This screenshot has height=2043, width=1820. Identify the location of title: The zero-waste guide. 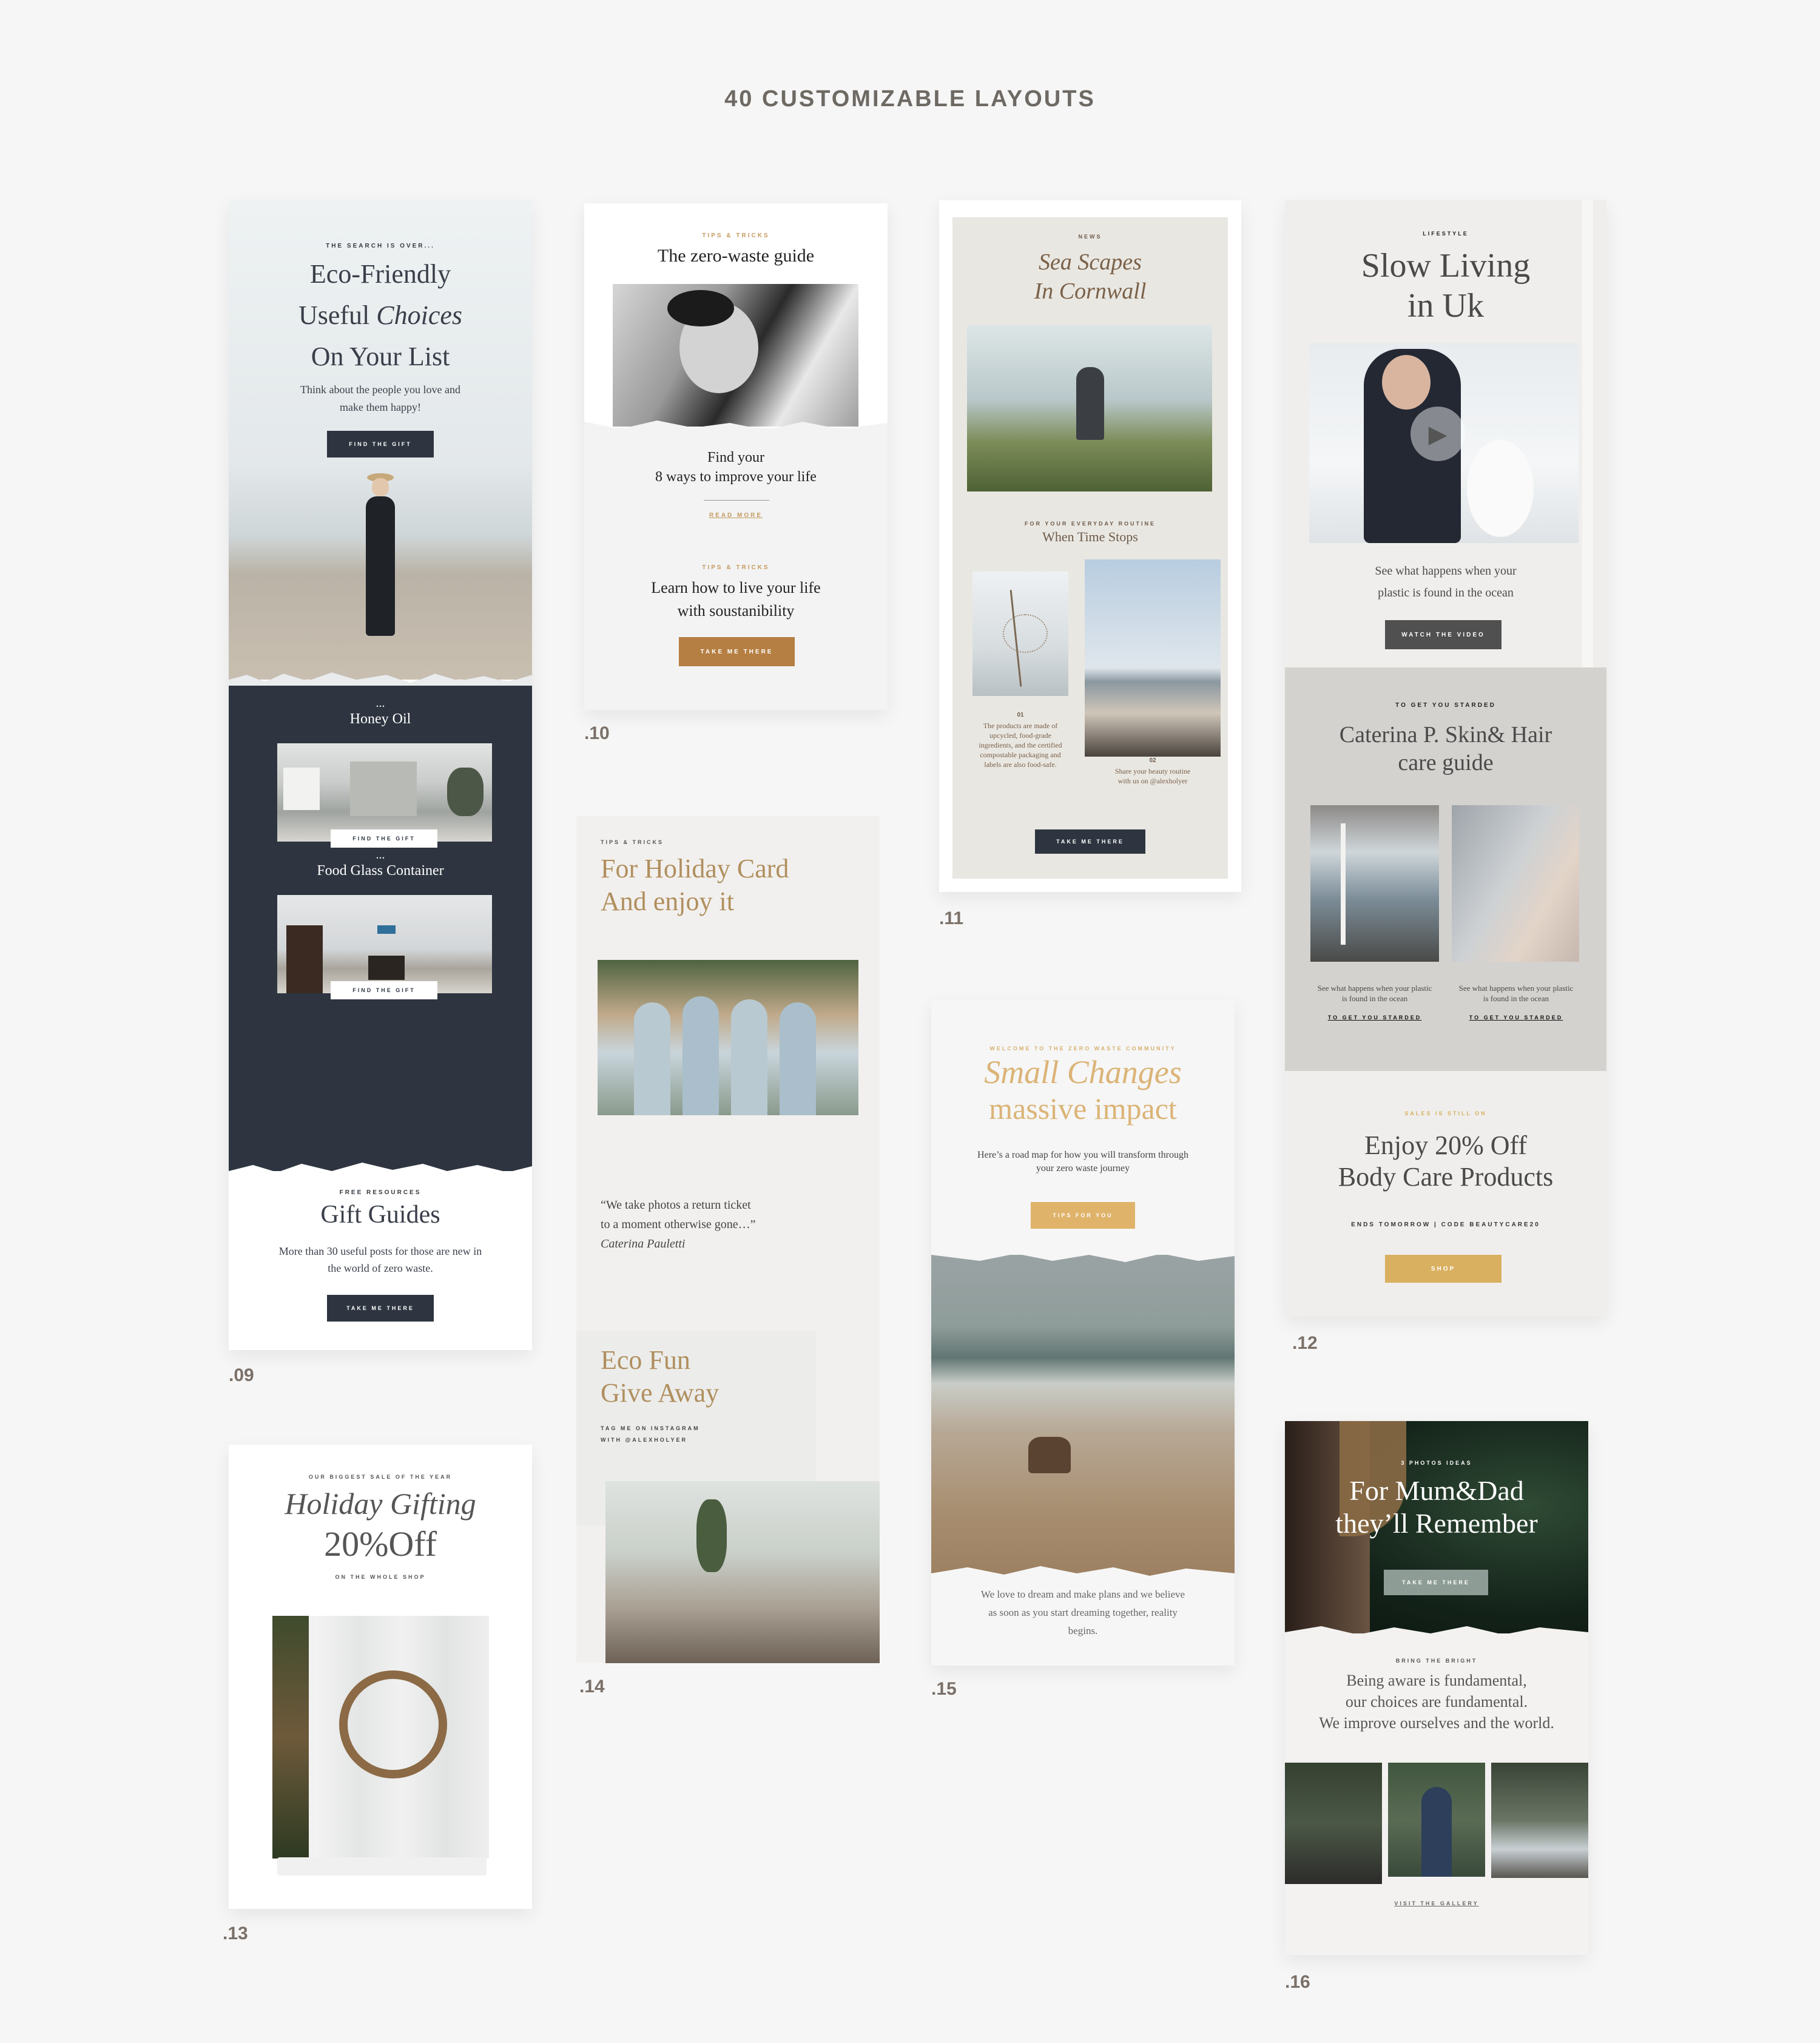
(736, 256).